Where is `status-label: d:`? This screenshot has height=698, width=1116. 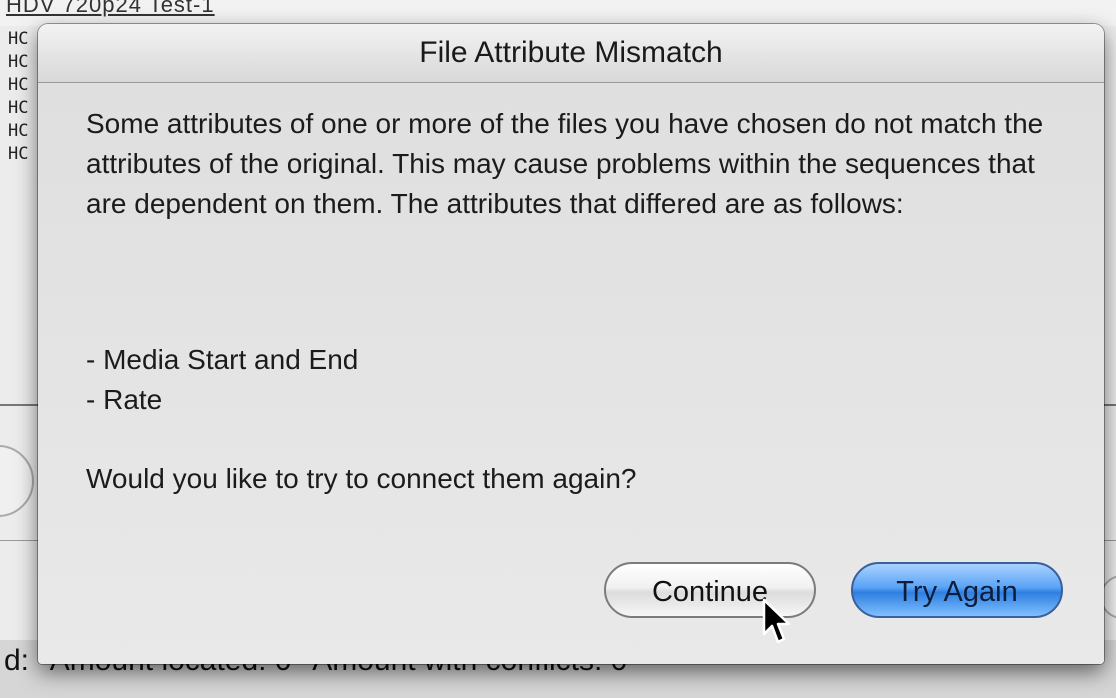 status-label: d: is located at coordinates (17, 660).